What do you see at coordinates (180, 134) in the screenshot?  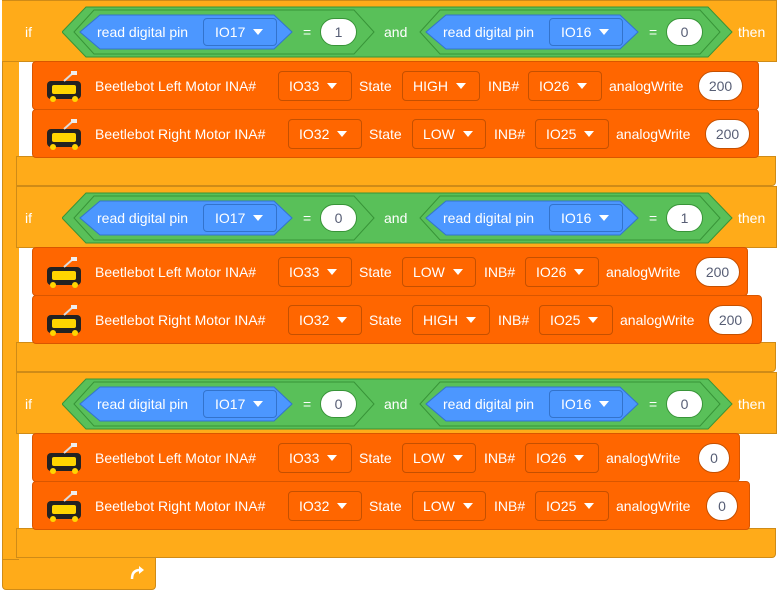 I see `right-motor-label: Beetlebot Right Motor INA#` at bounding box center [180, 134].